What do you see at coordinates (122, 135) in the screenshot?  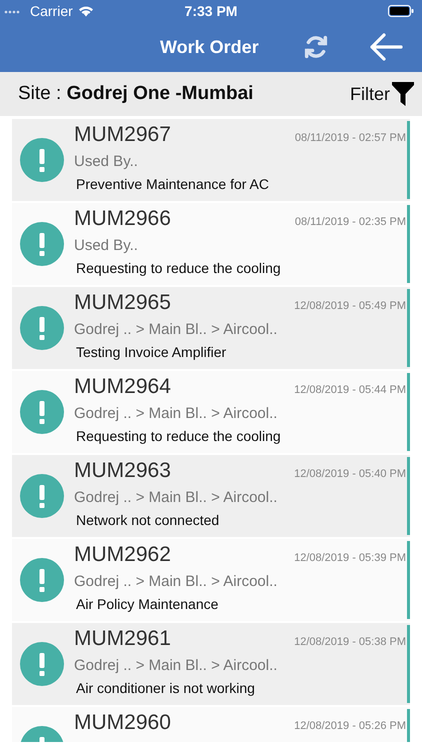 I see `order-code: MUM2967` at bounding box center [122, 135].